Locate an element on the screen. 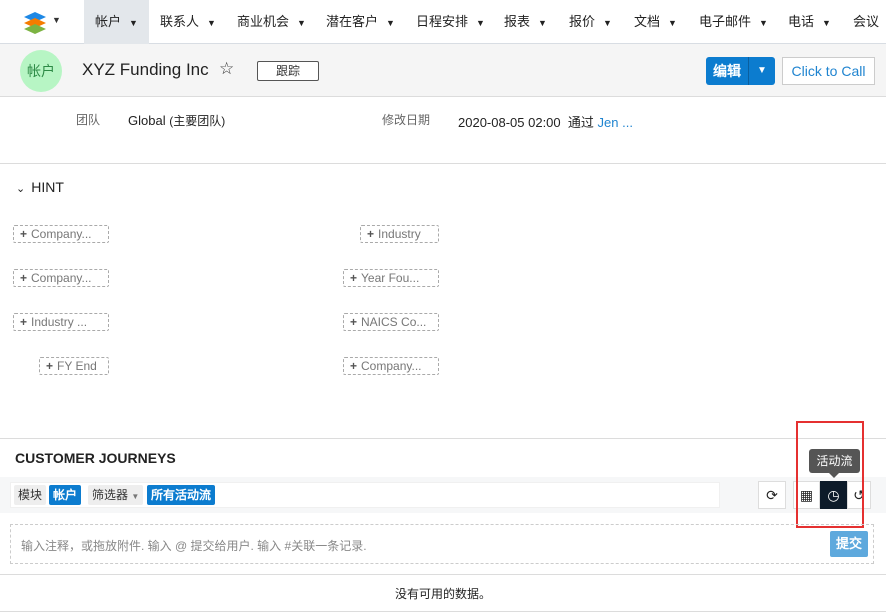 The width and height of the screenshot is (886, 613). team-value: Global (主要团队) is located at coordinates (176, 120).